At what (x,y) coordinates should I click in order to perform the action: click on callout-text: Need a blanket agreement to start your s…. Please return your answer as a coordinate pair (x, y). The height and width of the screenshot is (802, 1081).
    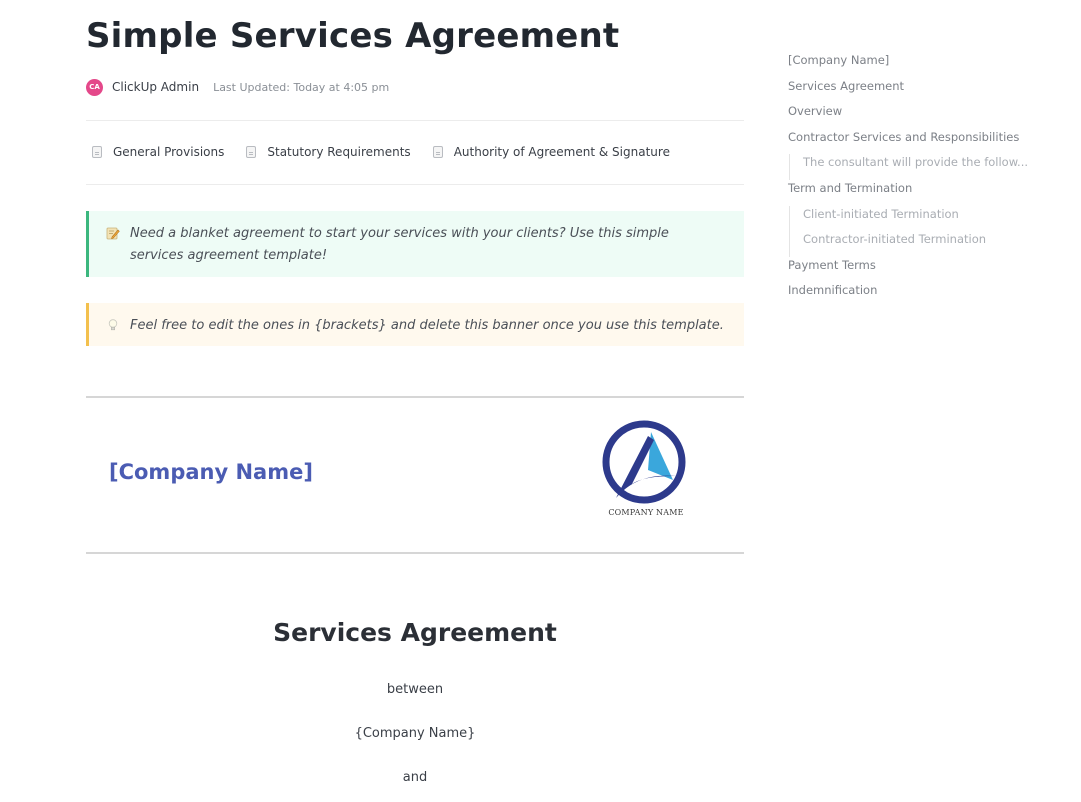
    Looking at the image, I should click on (399, 244).